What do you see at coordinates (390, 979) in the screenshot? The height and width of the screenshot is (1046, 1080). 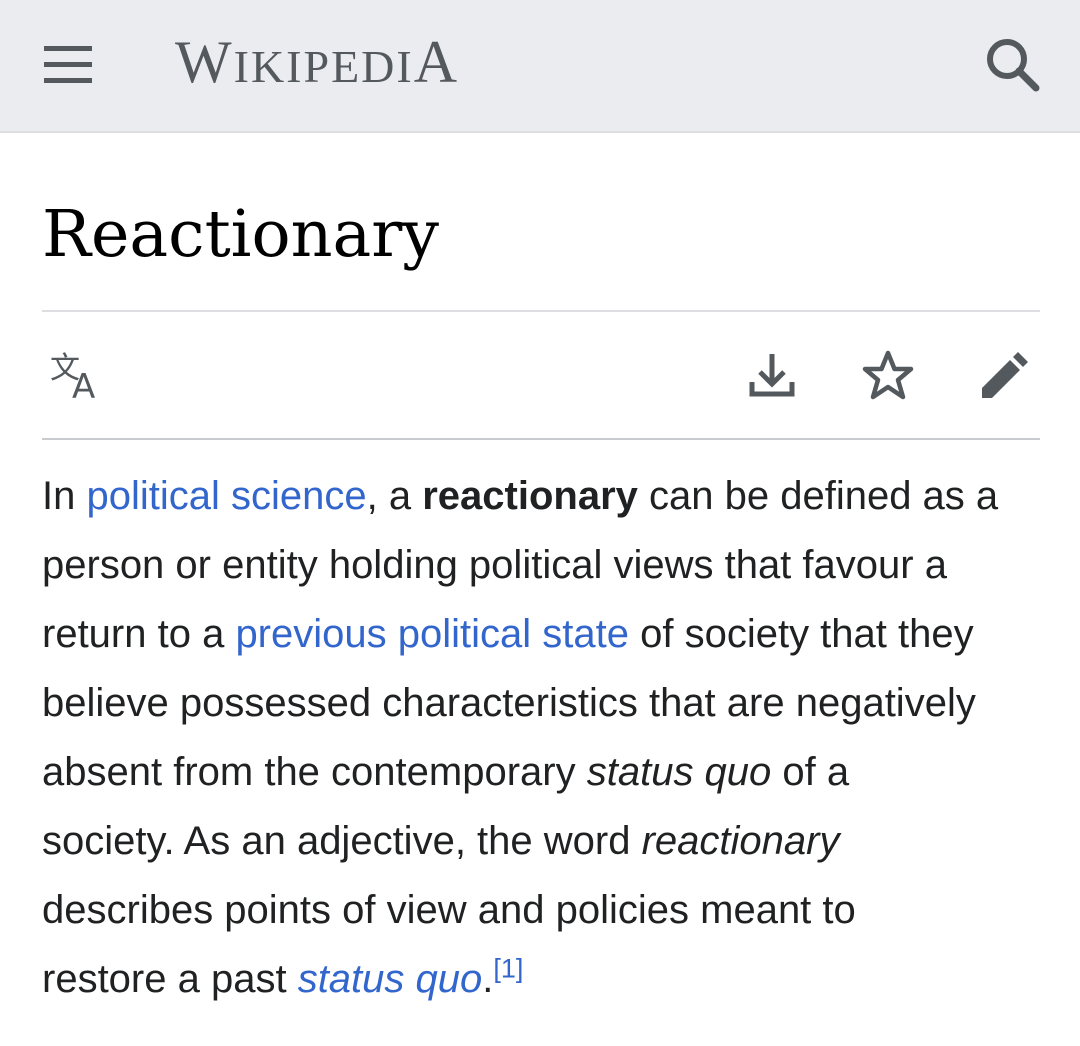 I see `link-status-quo: status quo` at bounding box center [390, 979].